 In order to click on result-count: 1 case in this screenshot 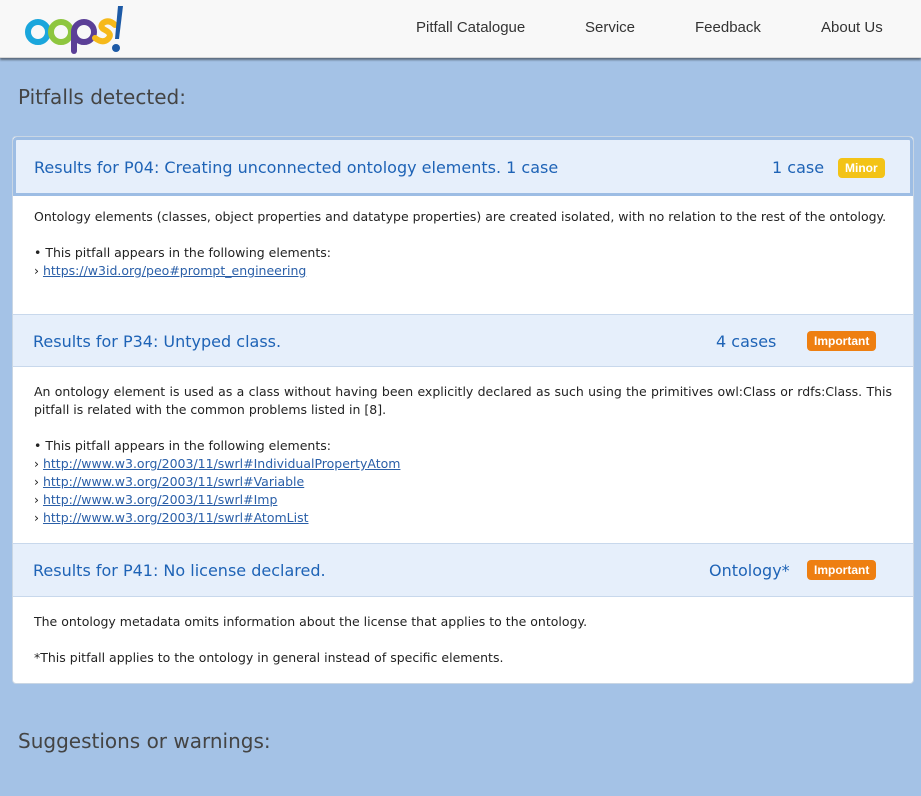, I will do `click(798, 167)`.